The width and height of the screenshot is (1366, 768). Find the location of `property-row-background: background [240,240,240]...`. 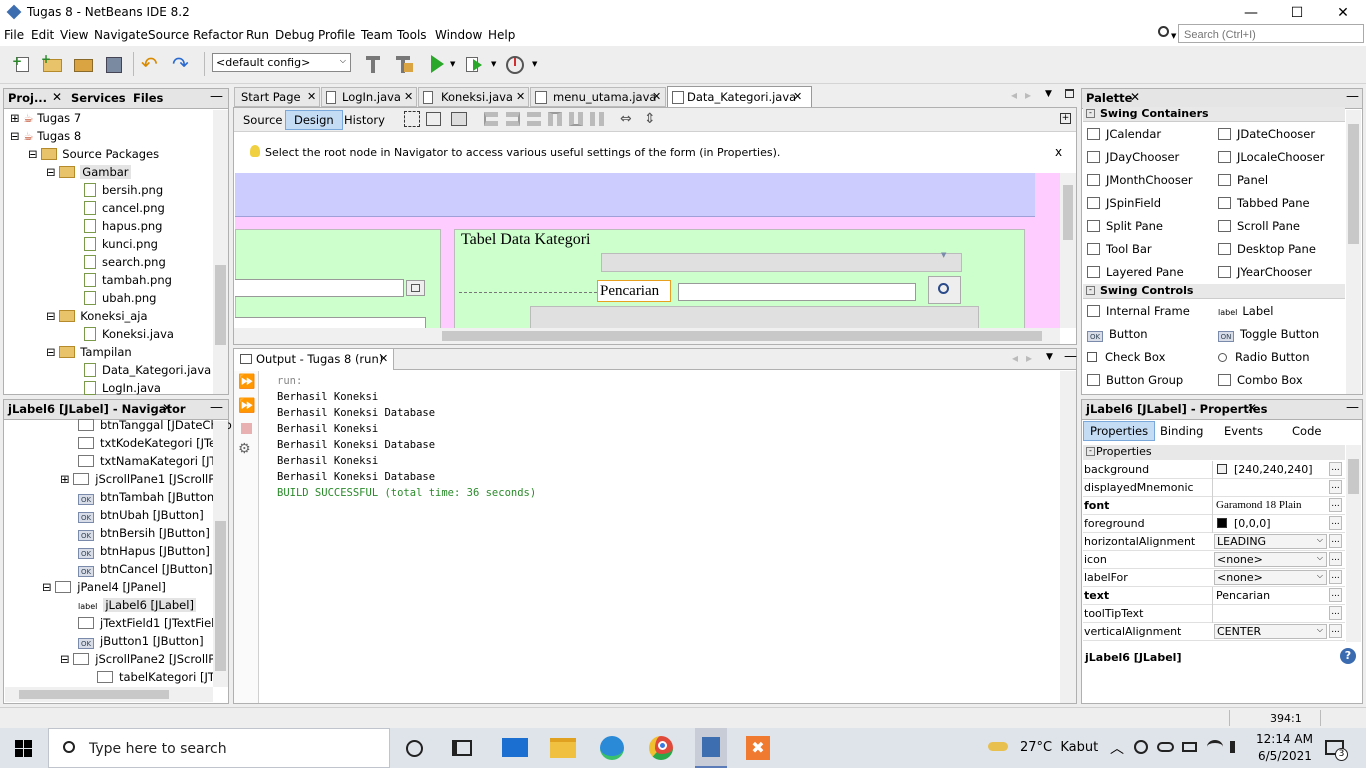

property-row-background: background [240,240,240]... is located at coordinates (1214, 470).